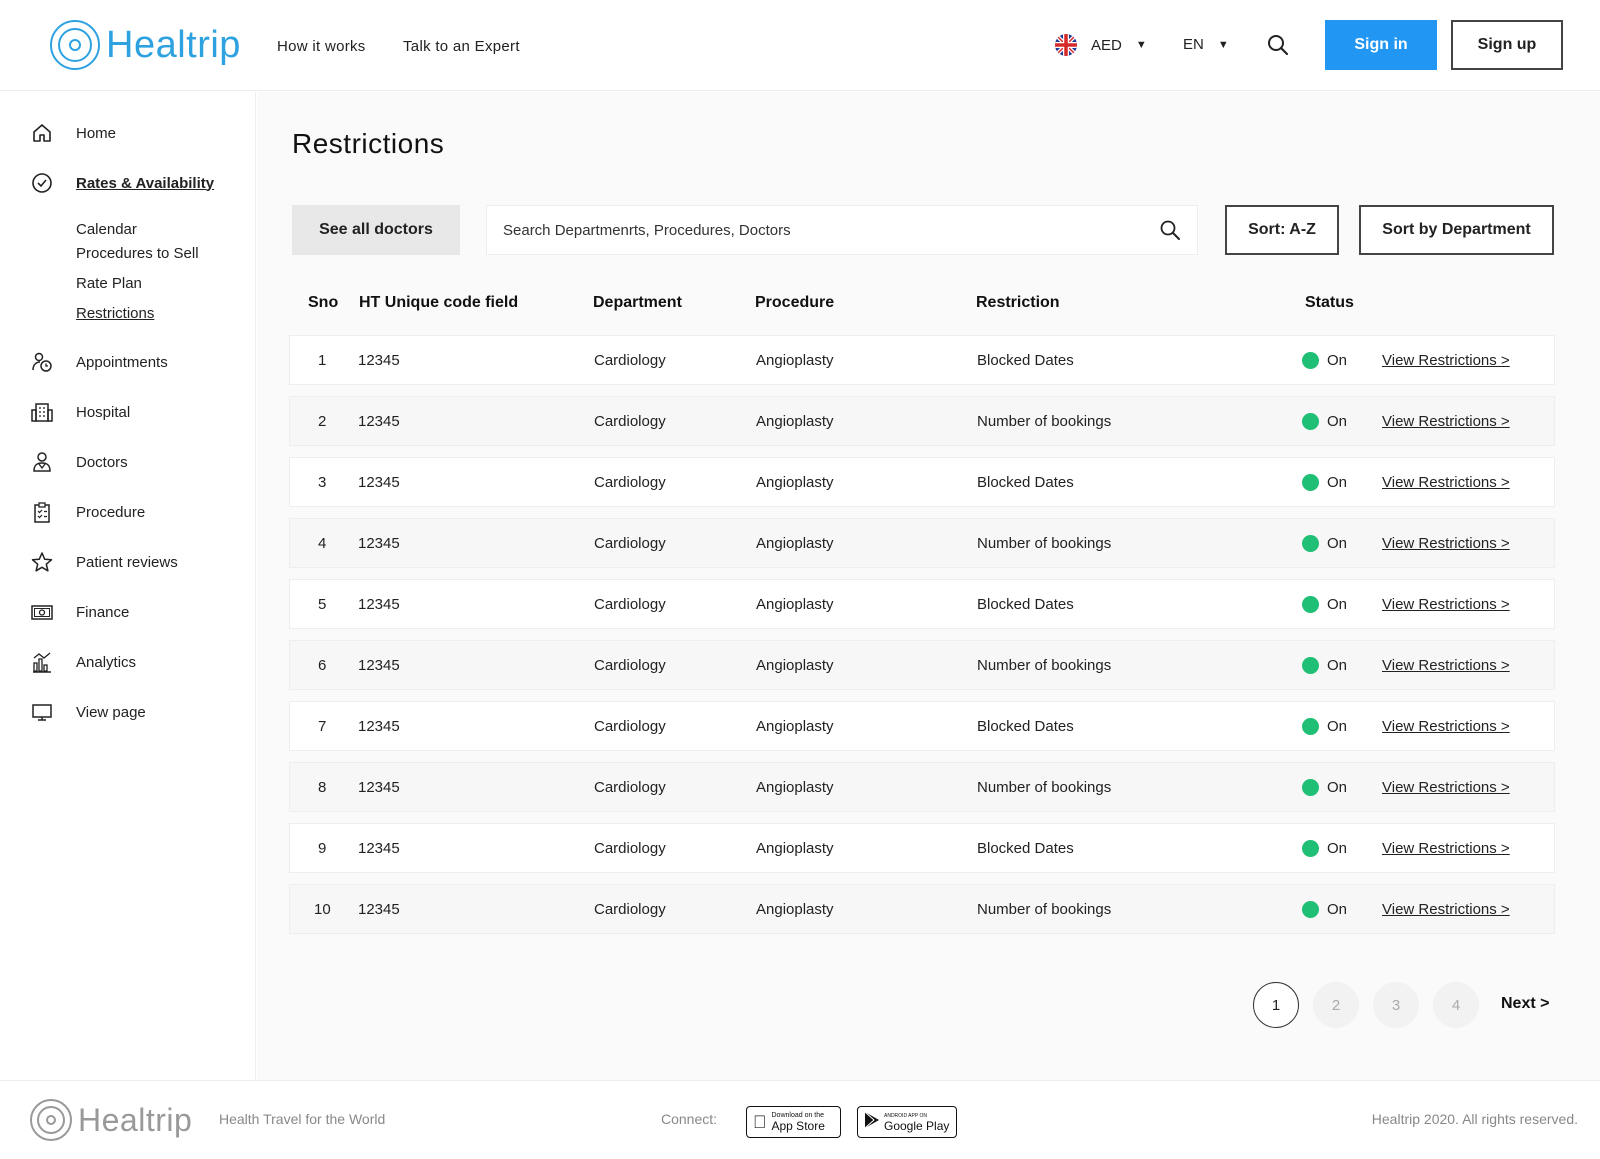 This screenshot has width=1600, height=1159. What do you see at coordinates (1101, 45) in the screenshot?
I see `currency-selector: AED ▼` at bounding box center [1101, 45].